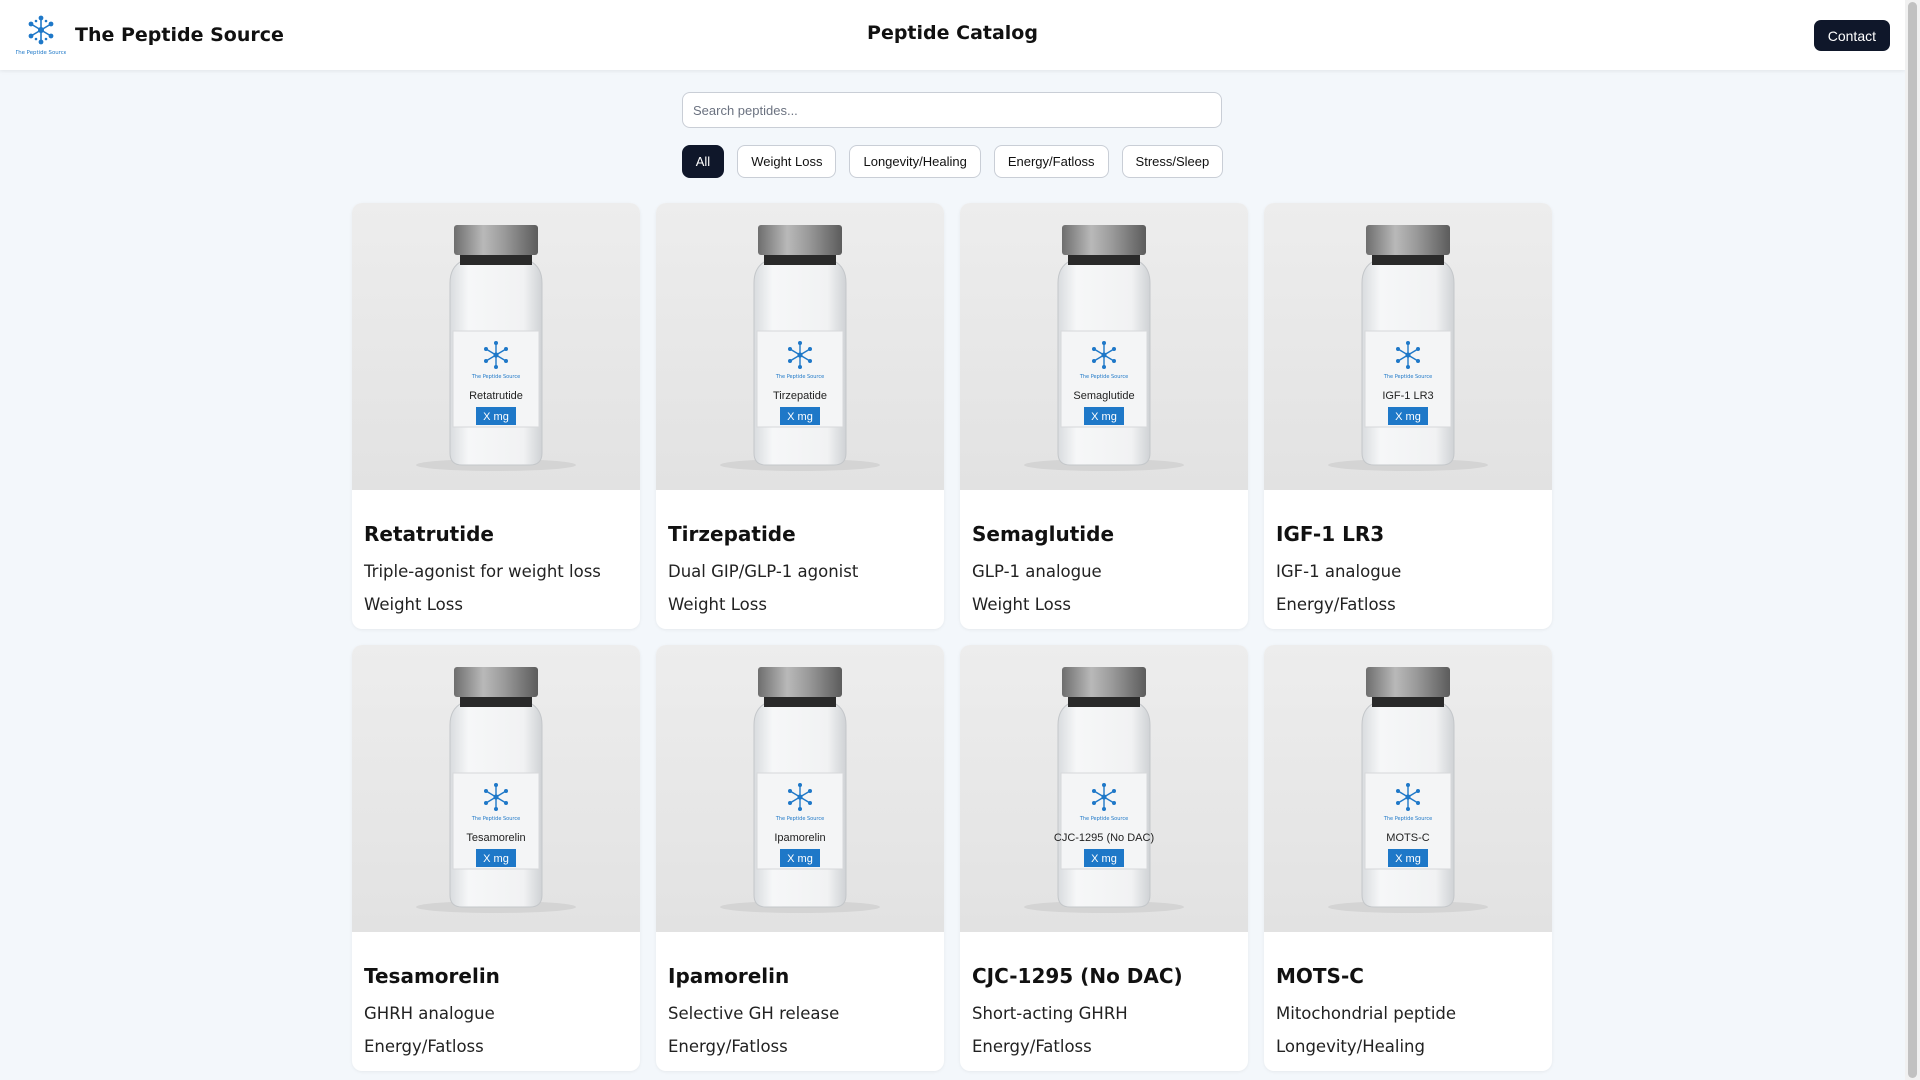  What do you see at coordinates (787, 161) in the screenshot?
I see `filter-weight-loss: Weight Loss` at bounding box center [787, 161].